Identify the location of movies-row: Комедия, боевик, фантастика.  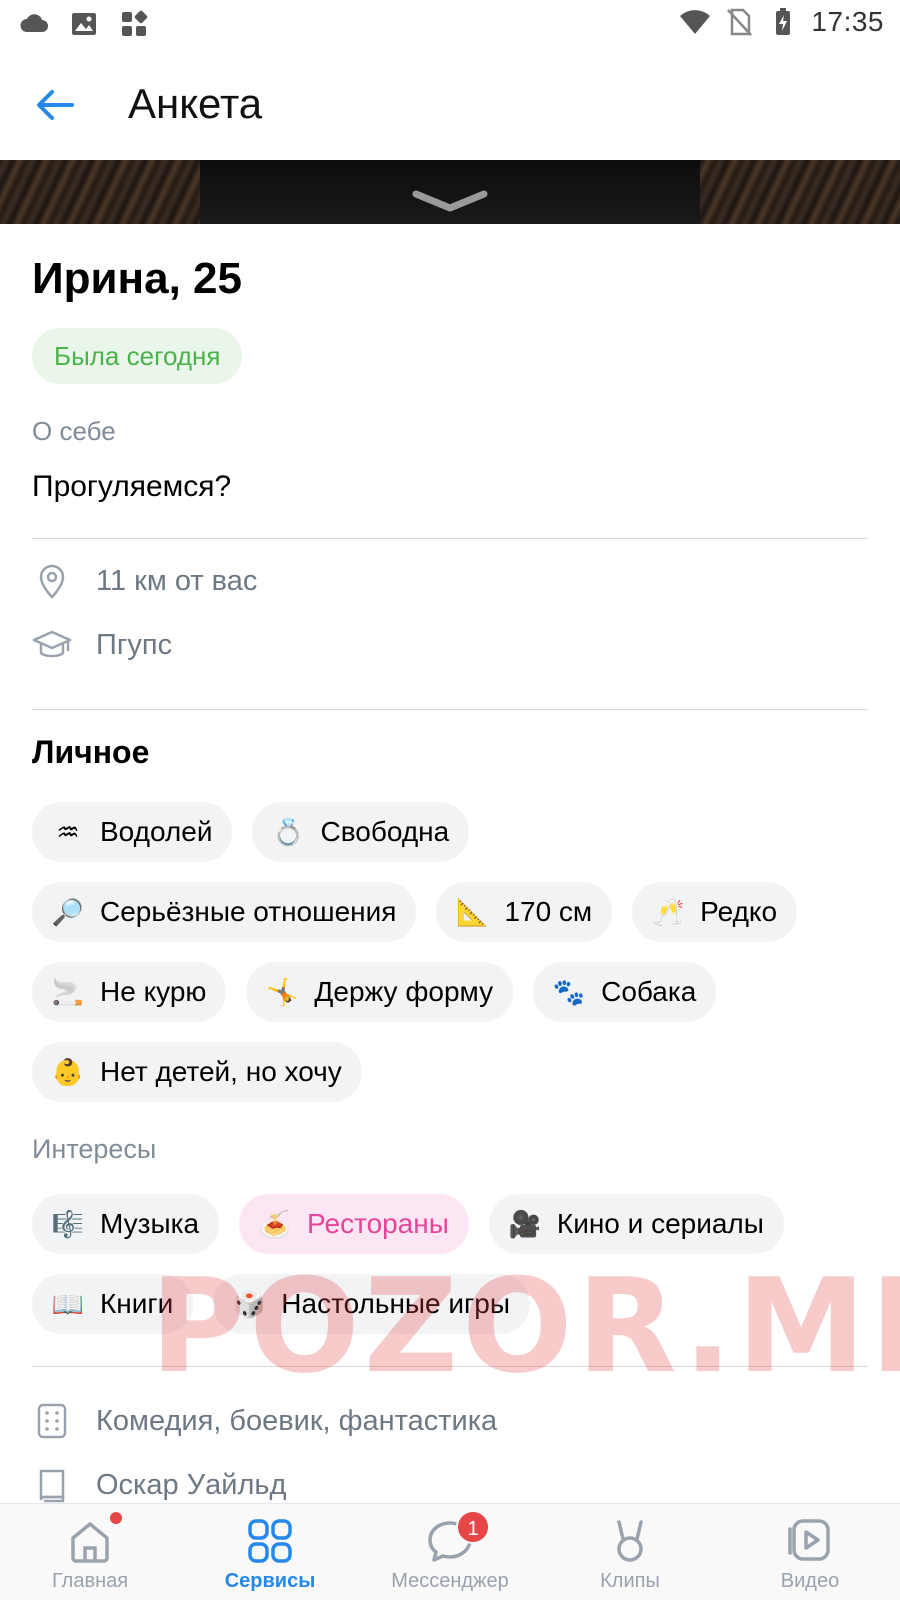
(264, 1421).